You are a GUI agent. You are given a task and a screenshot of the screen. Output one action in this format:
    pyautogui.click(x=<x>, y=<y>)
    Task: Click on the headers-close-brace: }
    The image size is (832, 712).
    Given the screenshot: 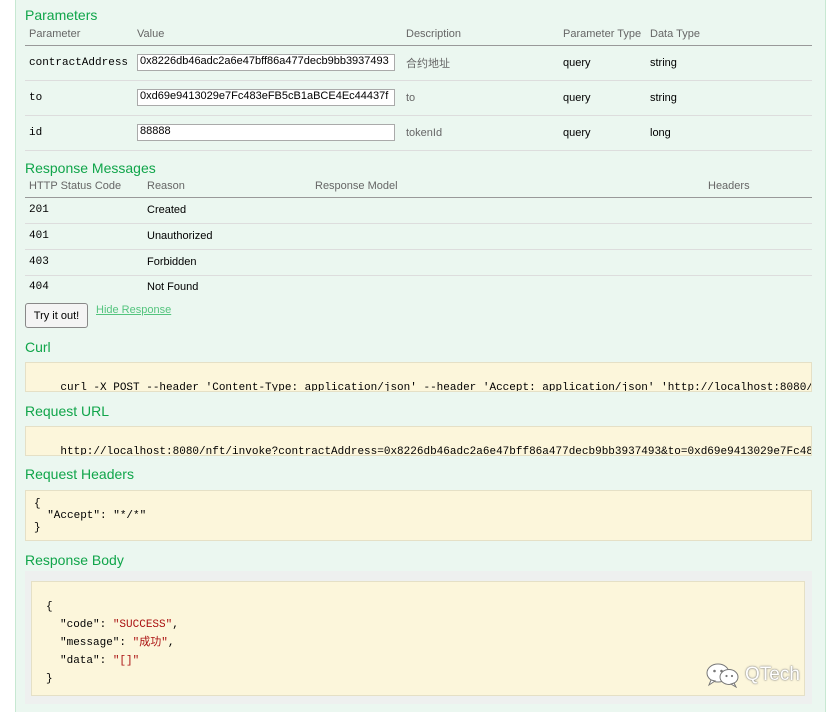 What is the action you would take?
    pyautogui.click(x=37, y=528)
    